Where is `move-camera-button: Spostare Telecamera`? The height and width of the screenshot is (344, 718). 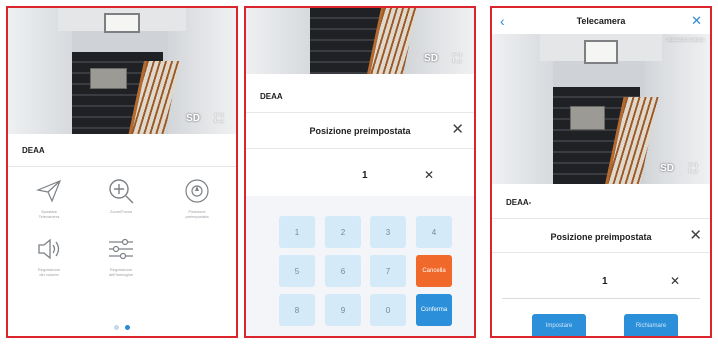 move-camera-button: Spostare Telecamera is located at coordinates (49, 197).